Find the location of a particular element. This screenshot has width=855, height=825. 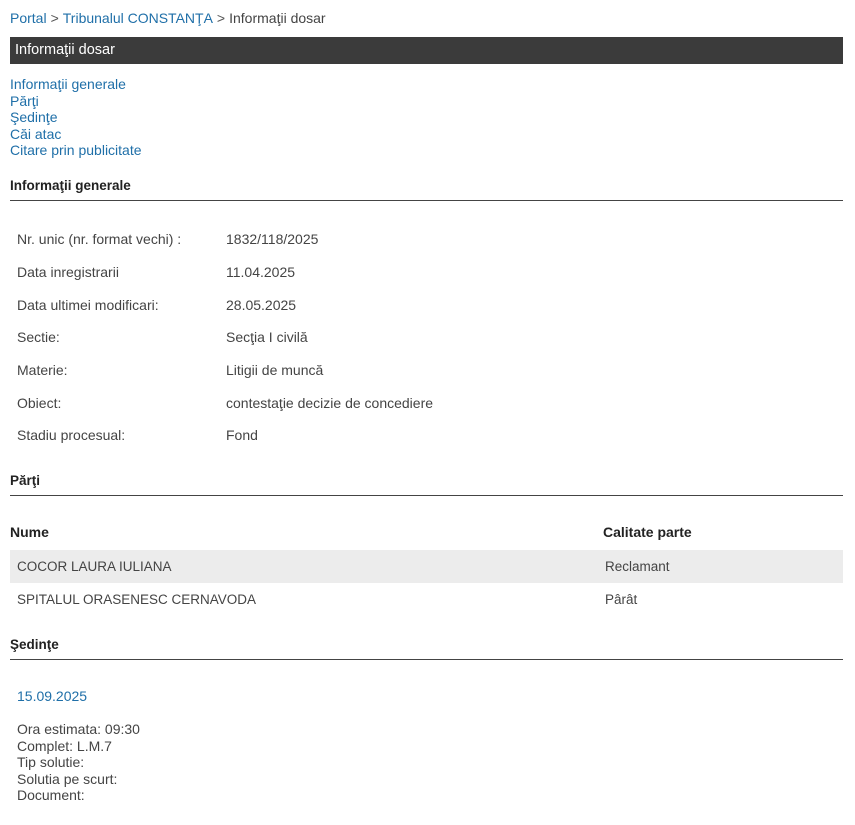

toc-link-public-summons: Citare prin publicitate is located at coordinates (76, 150).